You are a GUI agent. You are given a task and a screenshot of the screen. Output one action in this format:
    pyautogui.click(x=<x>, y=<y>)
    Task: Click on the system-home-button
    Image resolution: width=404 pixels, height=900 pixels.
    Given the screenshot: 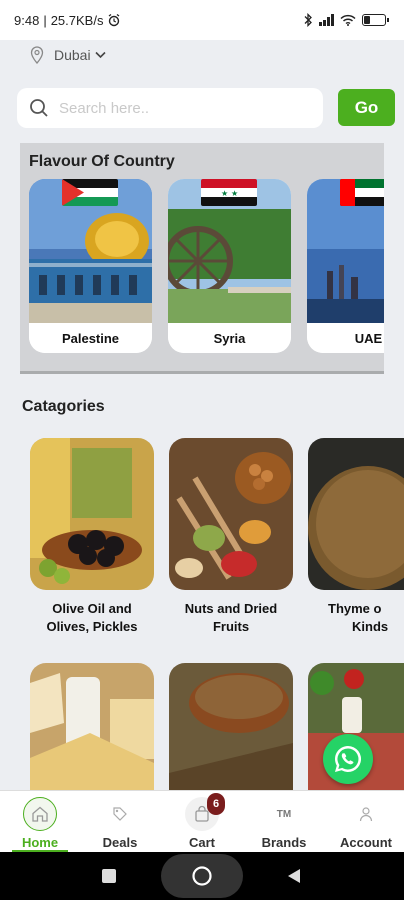 What is the action you would take?
    pyautogui.click(x=202, y=876)
    